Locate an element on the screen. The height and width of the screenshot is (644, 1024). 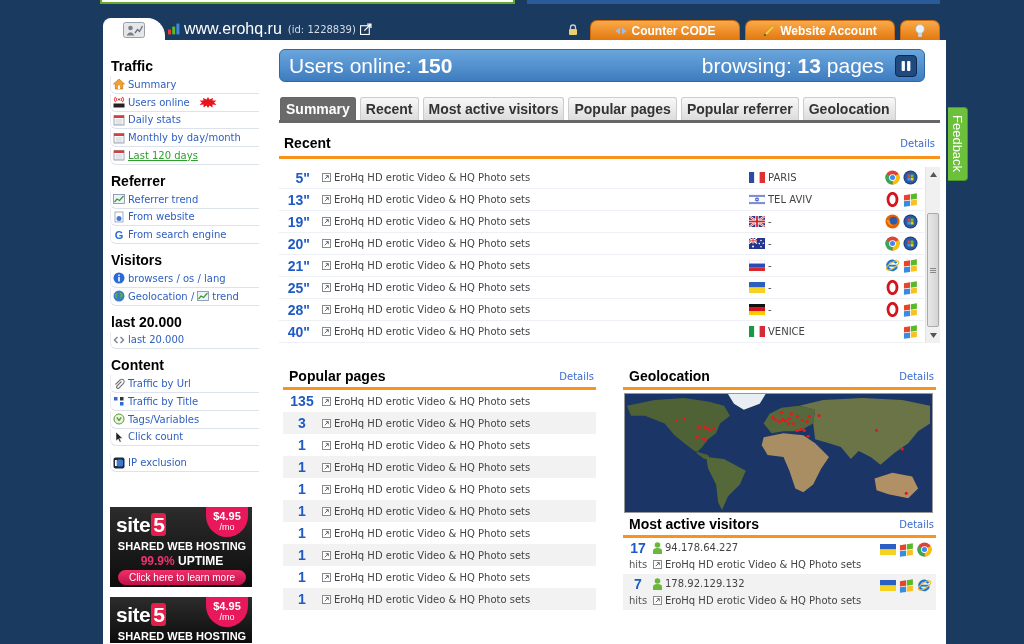
sidebar-link: IP exclusion is located at coordinates (184, 463).